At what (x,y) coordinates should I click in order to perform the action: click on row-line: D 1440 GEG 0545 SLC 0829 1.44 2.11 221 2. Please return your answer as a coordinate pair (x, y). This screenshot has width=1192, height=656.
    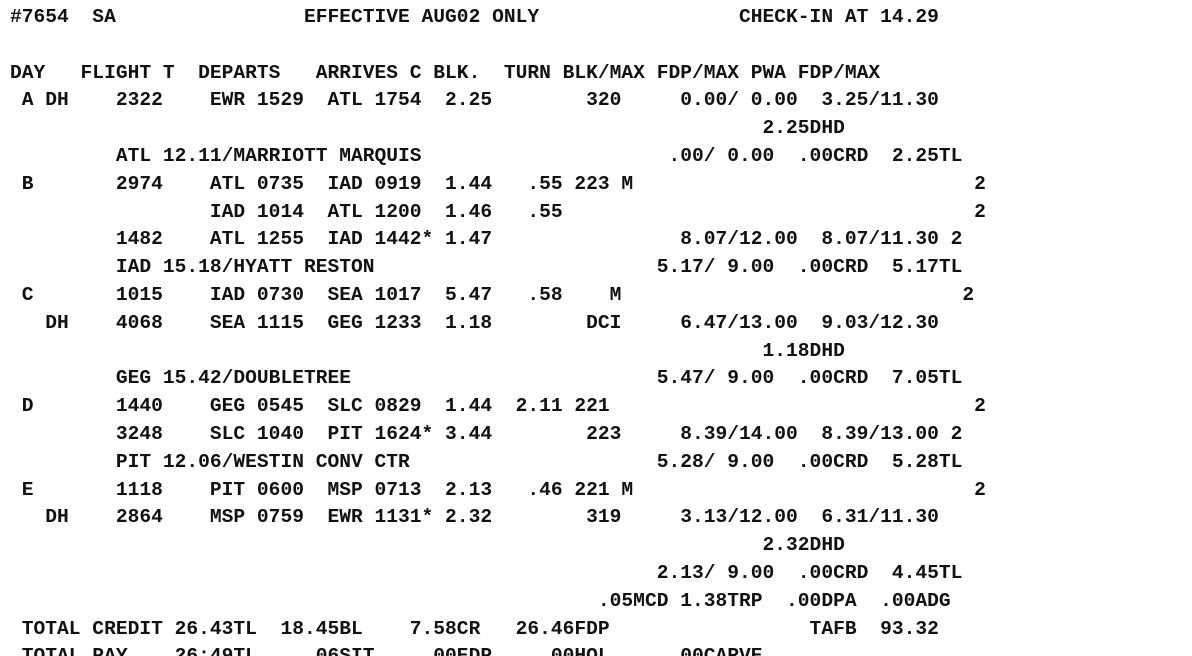
    Looking at the image, I should click on (498, 406).